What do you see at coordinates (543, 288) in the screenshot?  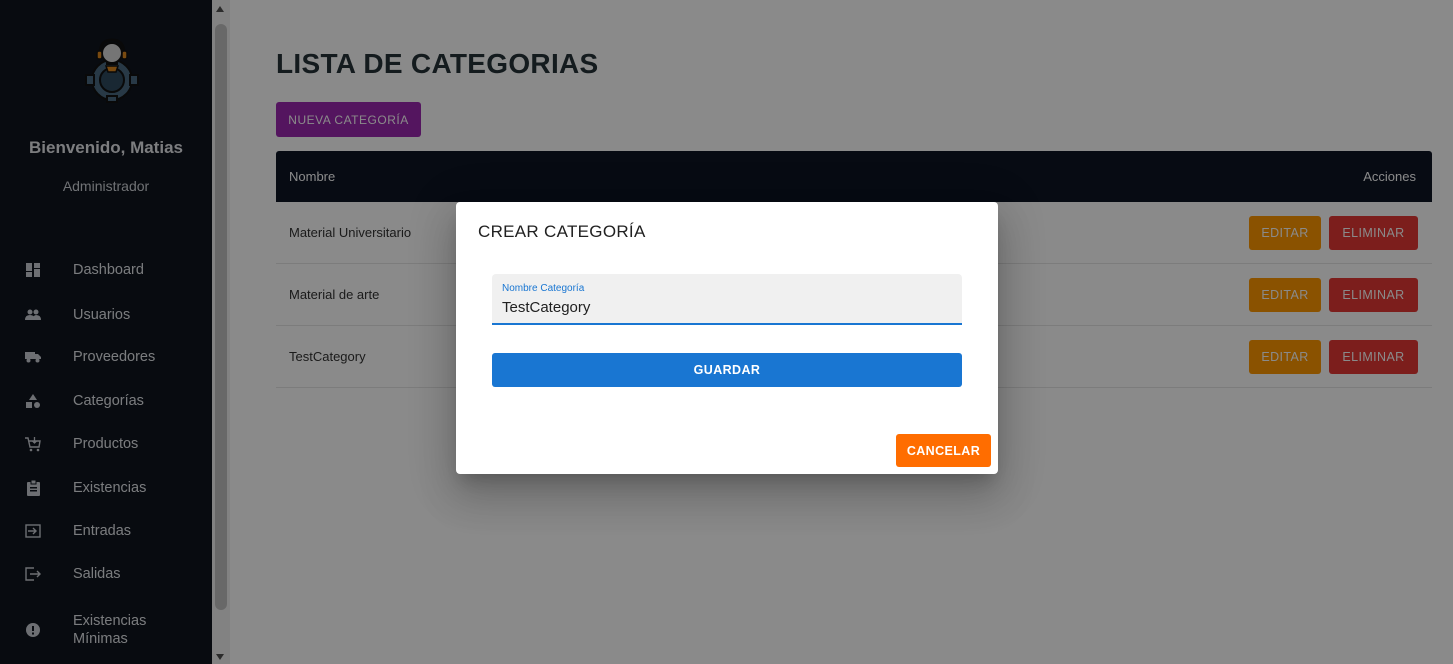 I see `field-label: Nombre Categoría` at bounding box center [543, 288].